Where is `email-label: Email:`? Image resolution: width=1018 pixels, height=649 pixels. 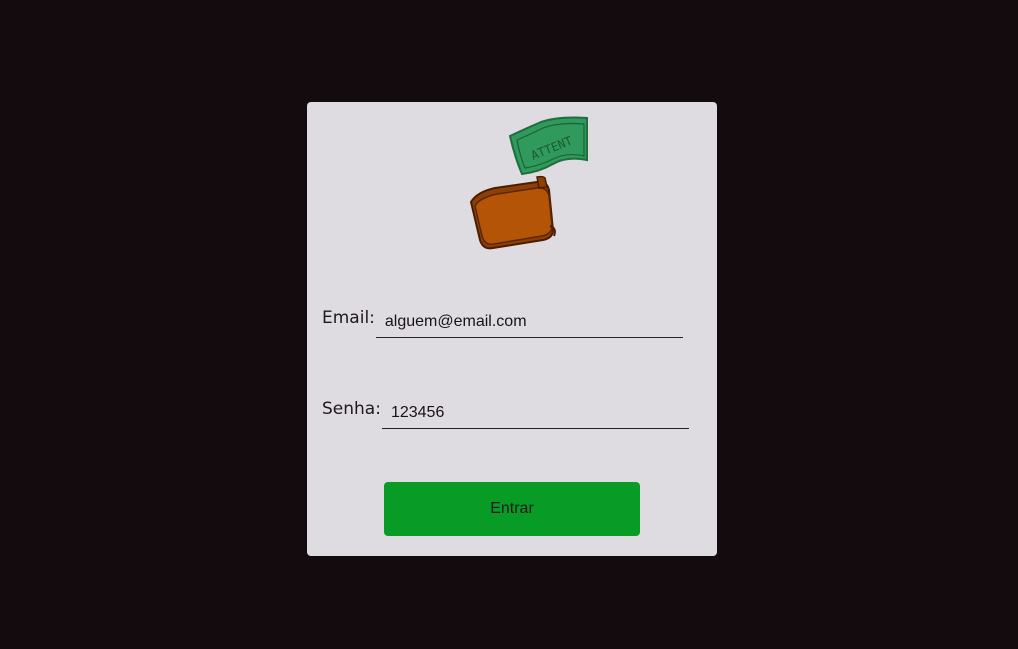 email-label: Email: is located at coordinates (348, 318).